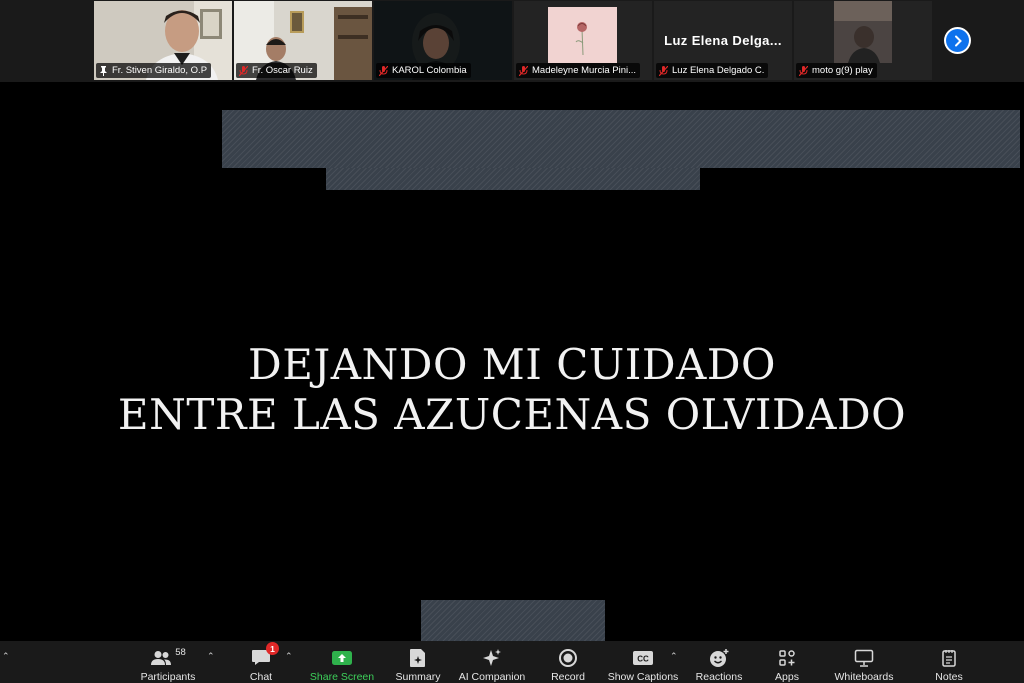 The image size is (1024, 683). I want to click on notes-label: Notes, so click(949, 677).